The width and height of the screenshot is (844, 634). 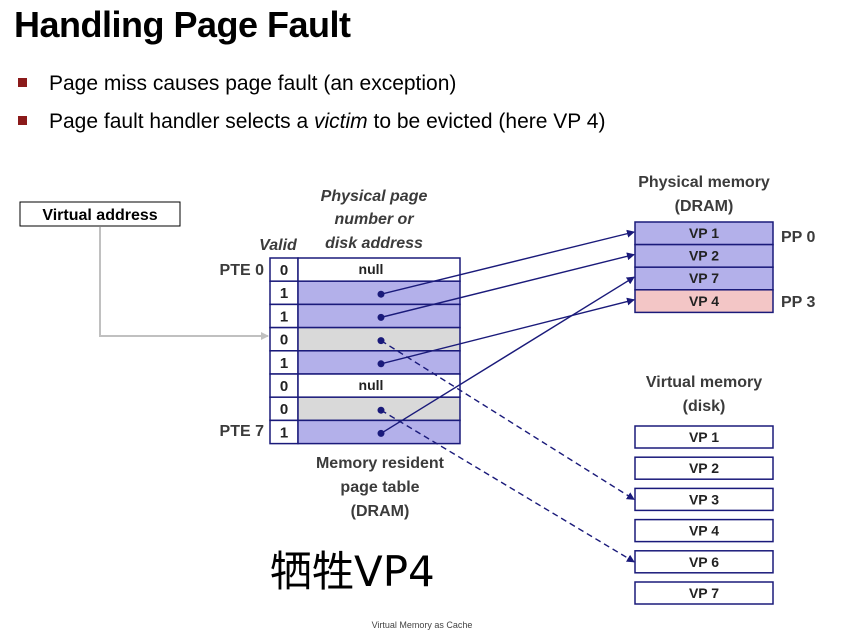 I want to click on pt-header-line3: disk address, so click(x=374, y=243).